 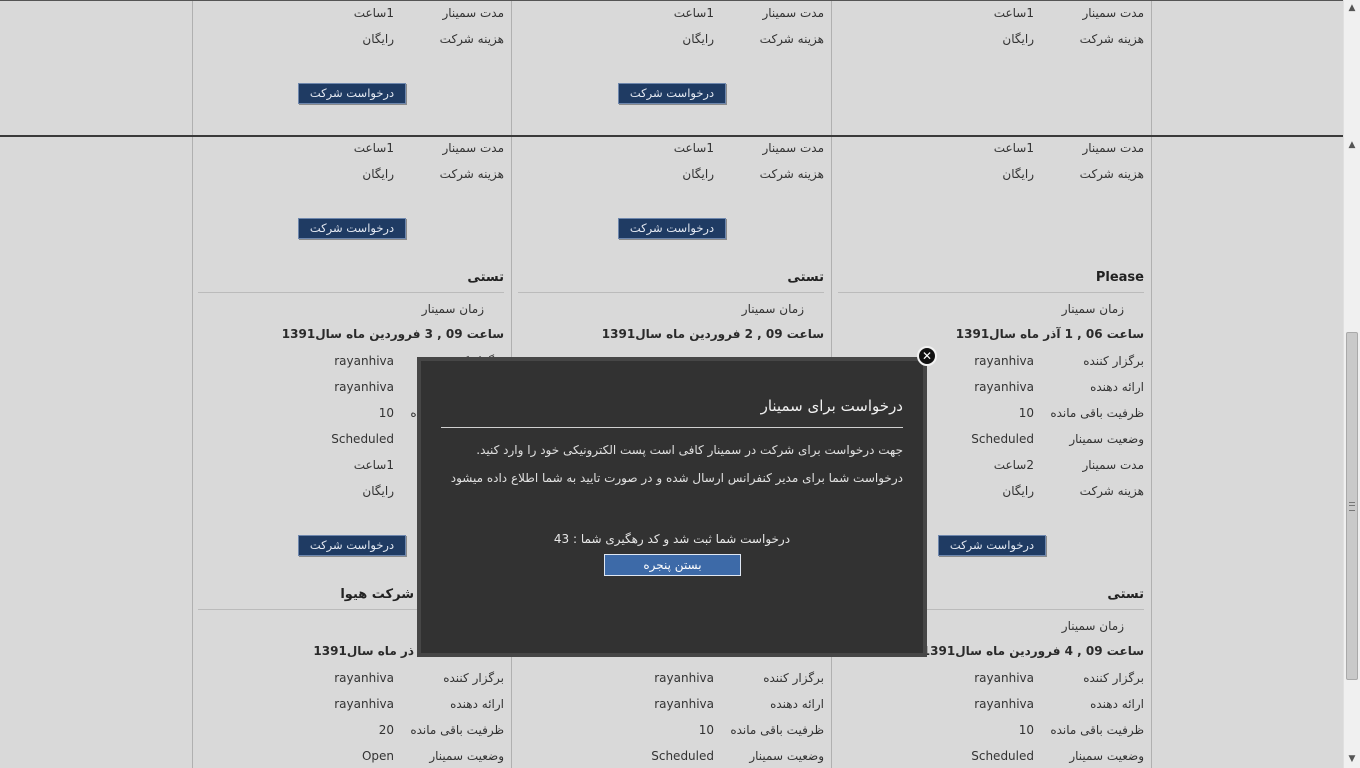 I want to click on scroll-thumb, so click(x=1352, y=506).